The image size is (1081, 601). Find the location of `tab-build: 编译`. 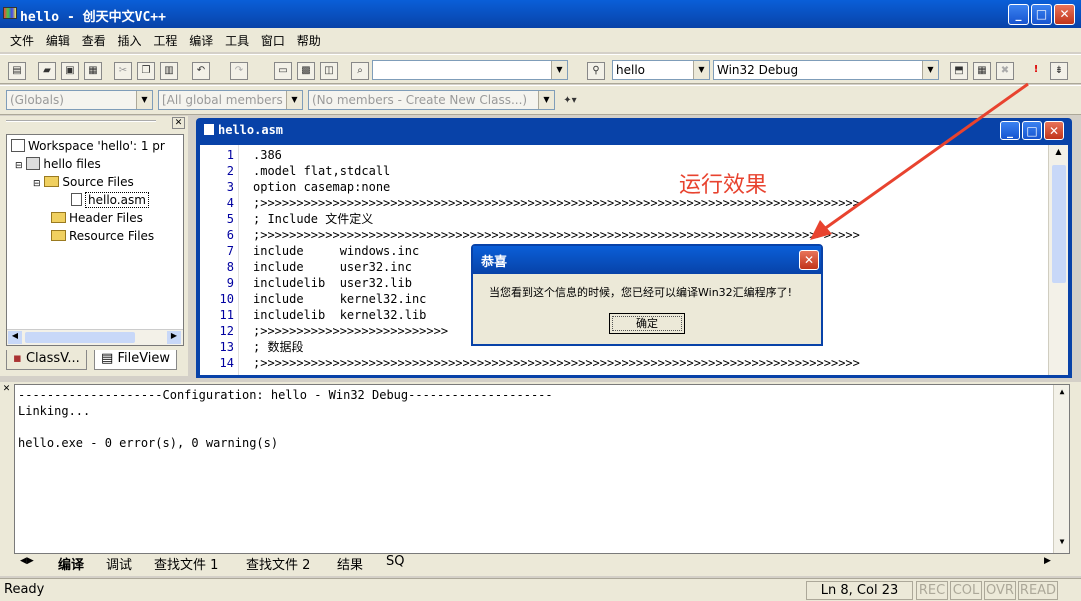

tab-build: 编译 is located at coordinates (71, 563).